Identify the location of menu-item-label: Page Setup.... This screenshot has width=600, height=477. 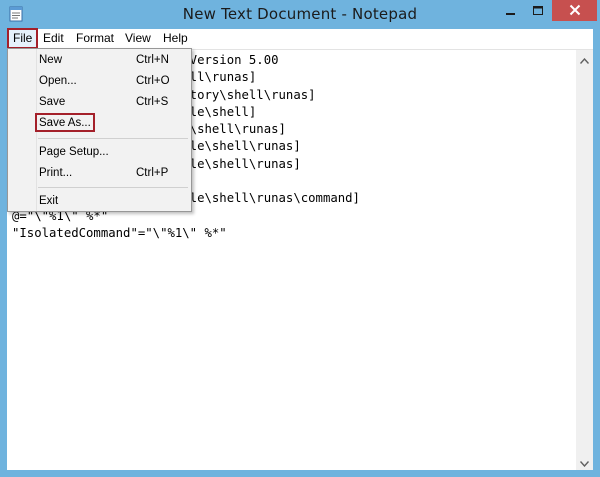
(74, 152).